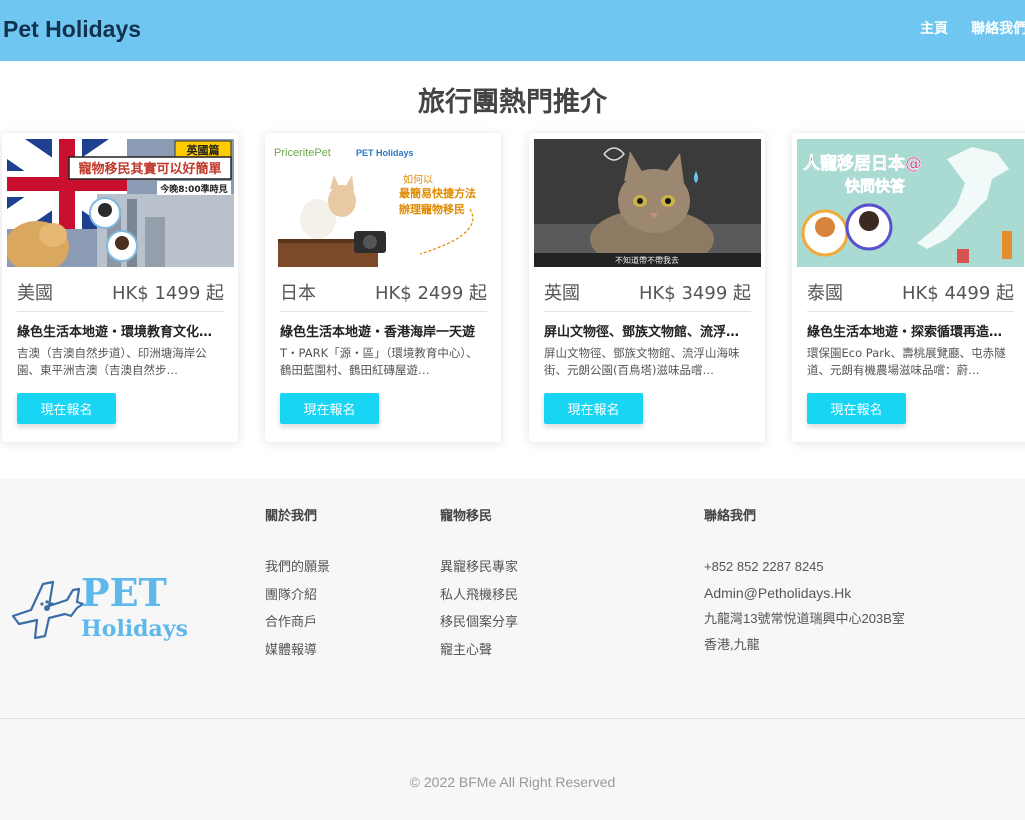 The image size is (1025, 820). What do you see at coordinates (512, 30) in the screenshot?
I see `top-navbar: Pet Holidays 主頁 聯絡我們` at bounding box center [512, 30].